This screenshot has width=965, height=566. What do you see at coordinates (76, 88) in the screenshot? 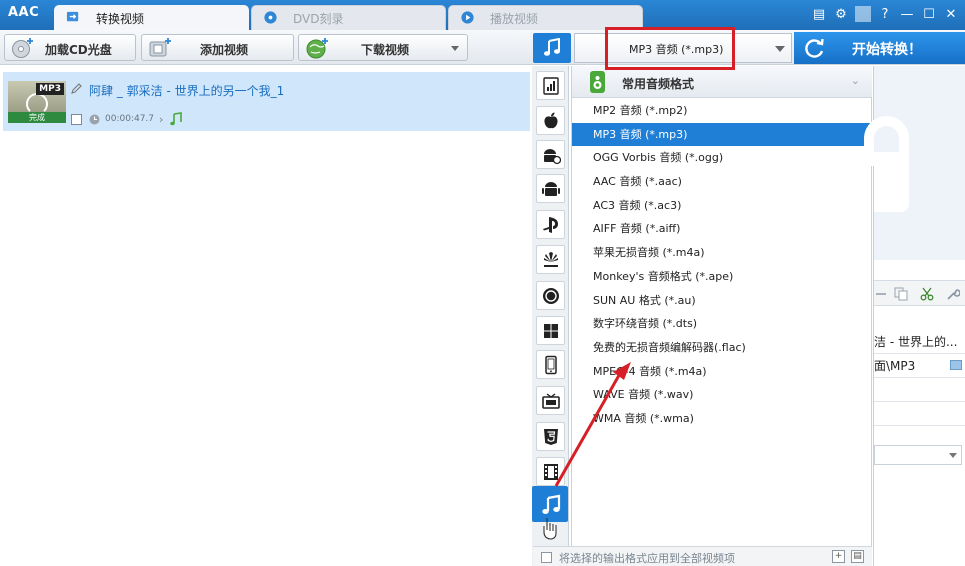
I see `pencil-icon` at bounding box center [76, 88].